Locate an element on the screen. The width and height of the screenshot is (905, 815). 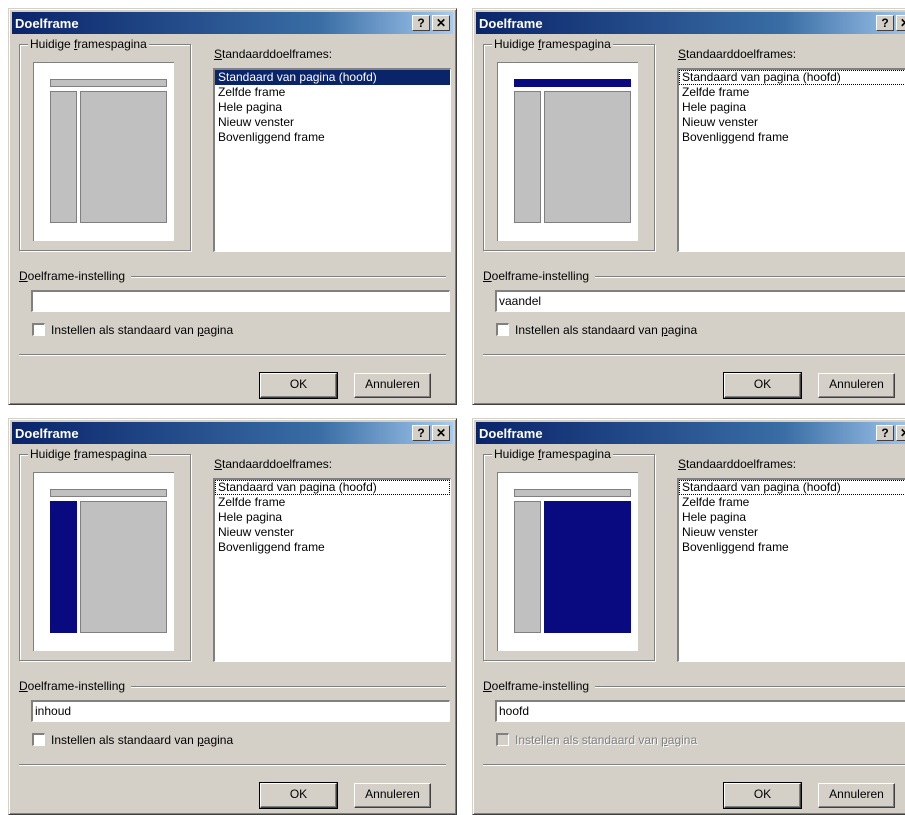
target-frame-input is located at coordinates (240, 301).